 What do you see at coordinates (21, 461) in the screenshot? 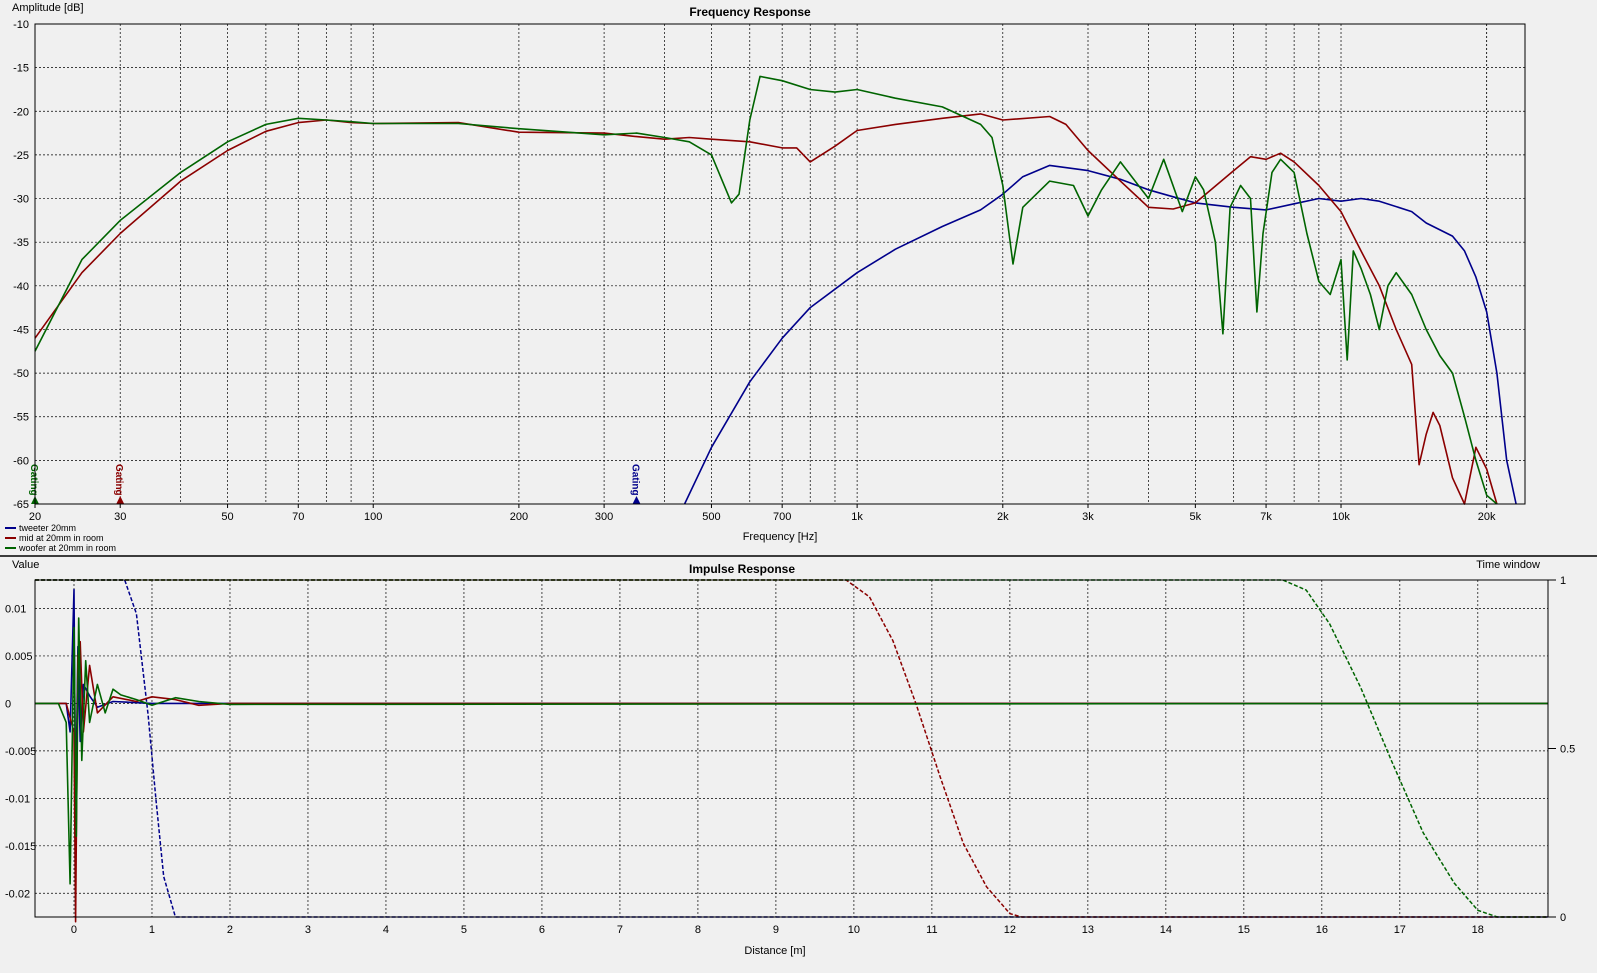
I see `fr-y-tick-label: -60` at bounding box center [21, 461].